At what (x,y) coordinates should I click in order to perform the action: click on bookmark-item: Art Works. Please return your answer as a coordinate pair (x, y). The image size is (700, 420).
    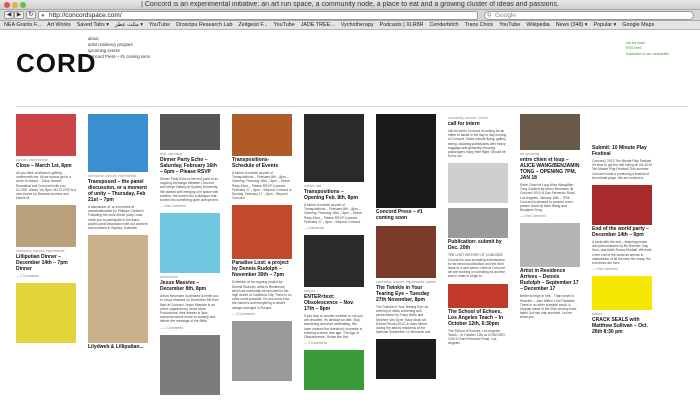
    Looking at the image, I should click on (59, 25).